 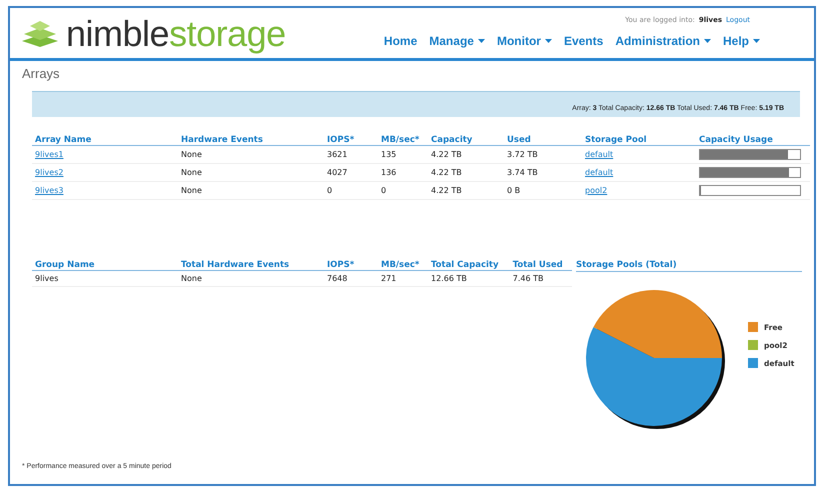 I want to click on column-header: Array Name, so click(x=105, y=140).